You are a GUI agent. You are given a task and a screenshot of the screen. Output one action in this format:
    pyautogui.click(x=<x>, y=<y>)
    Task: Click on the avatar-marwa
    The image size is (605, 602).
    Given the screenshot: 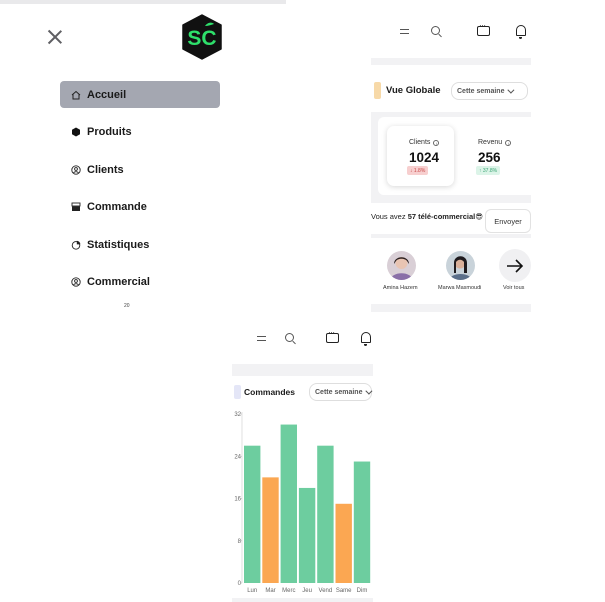 What is the action you would take?
    pyautogui.click(x=460, y=265)
    